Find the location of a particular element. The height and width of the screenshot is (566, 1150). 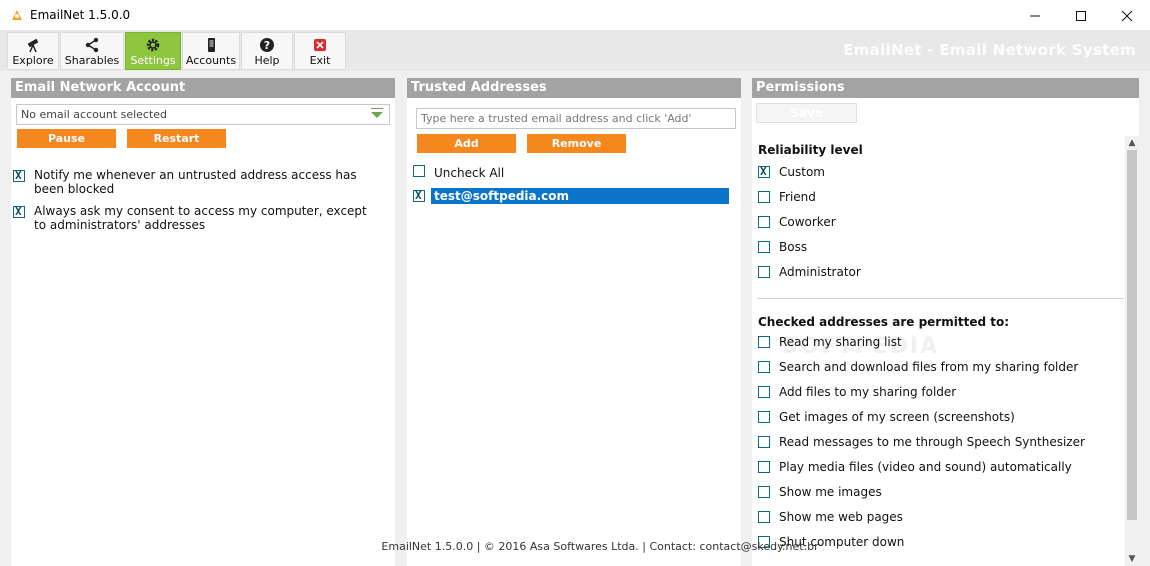

reliability-custom-label: Custom is located at coordinates (802, 172).